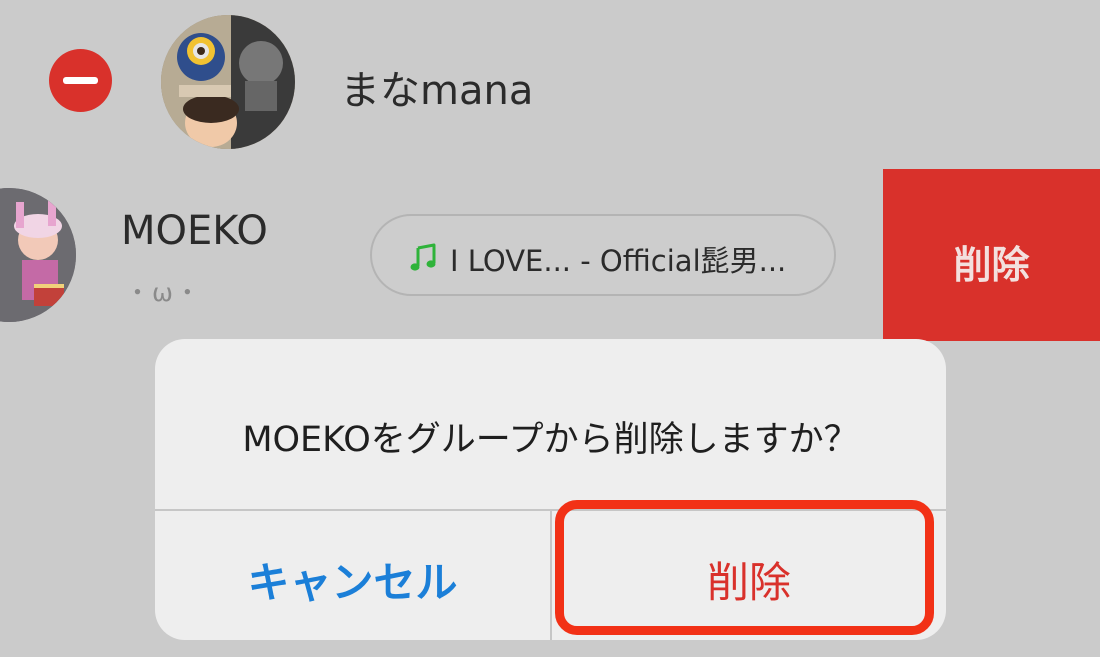  I want to click on minus-circle-icon, so click(80, 80).